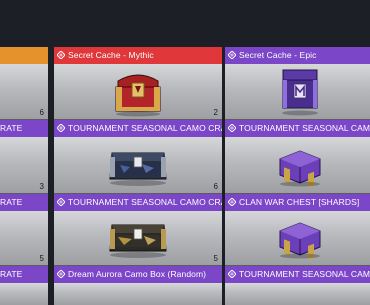  I want to click on inventory-column-left: 6 RATE 3 RATE 5 RATE, so click(24, 152).